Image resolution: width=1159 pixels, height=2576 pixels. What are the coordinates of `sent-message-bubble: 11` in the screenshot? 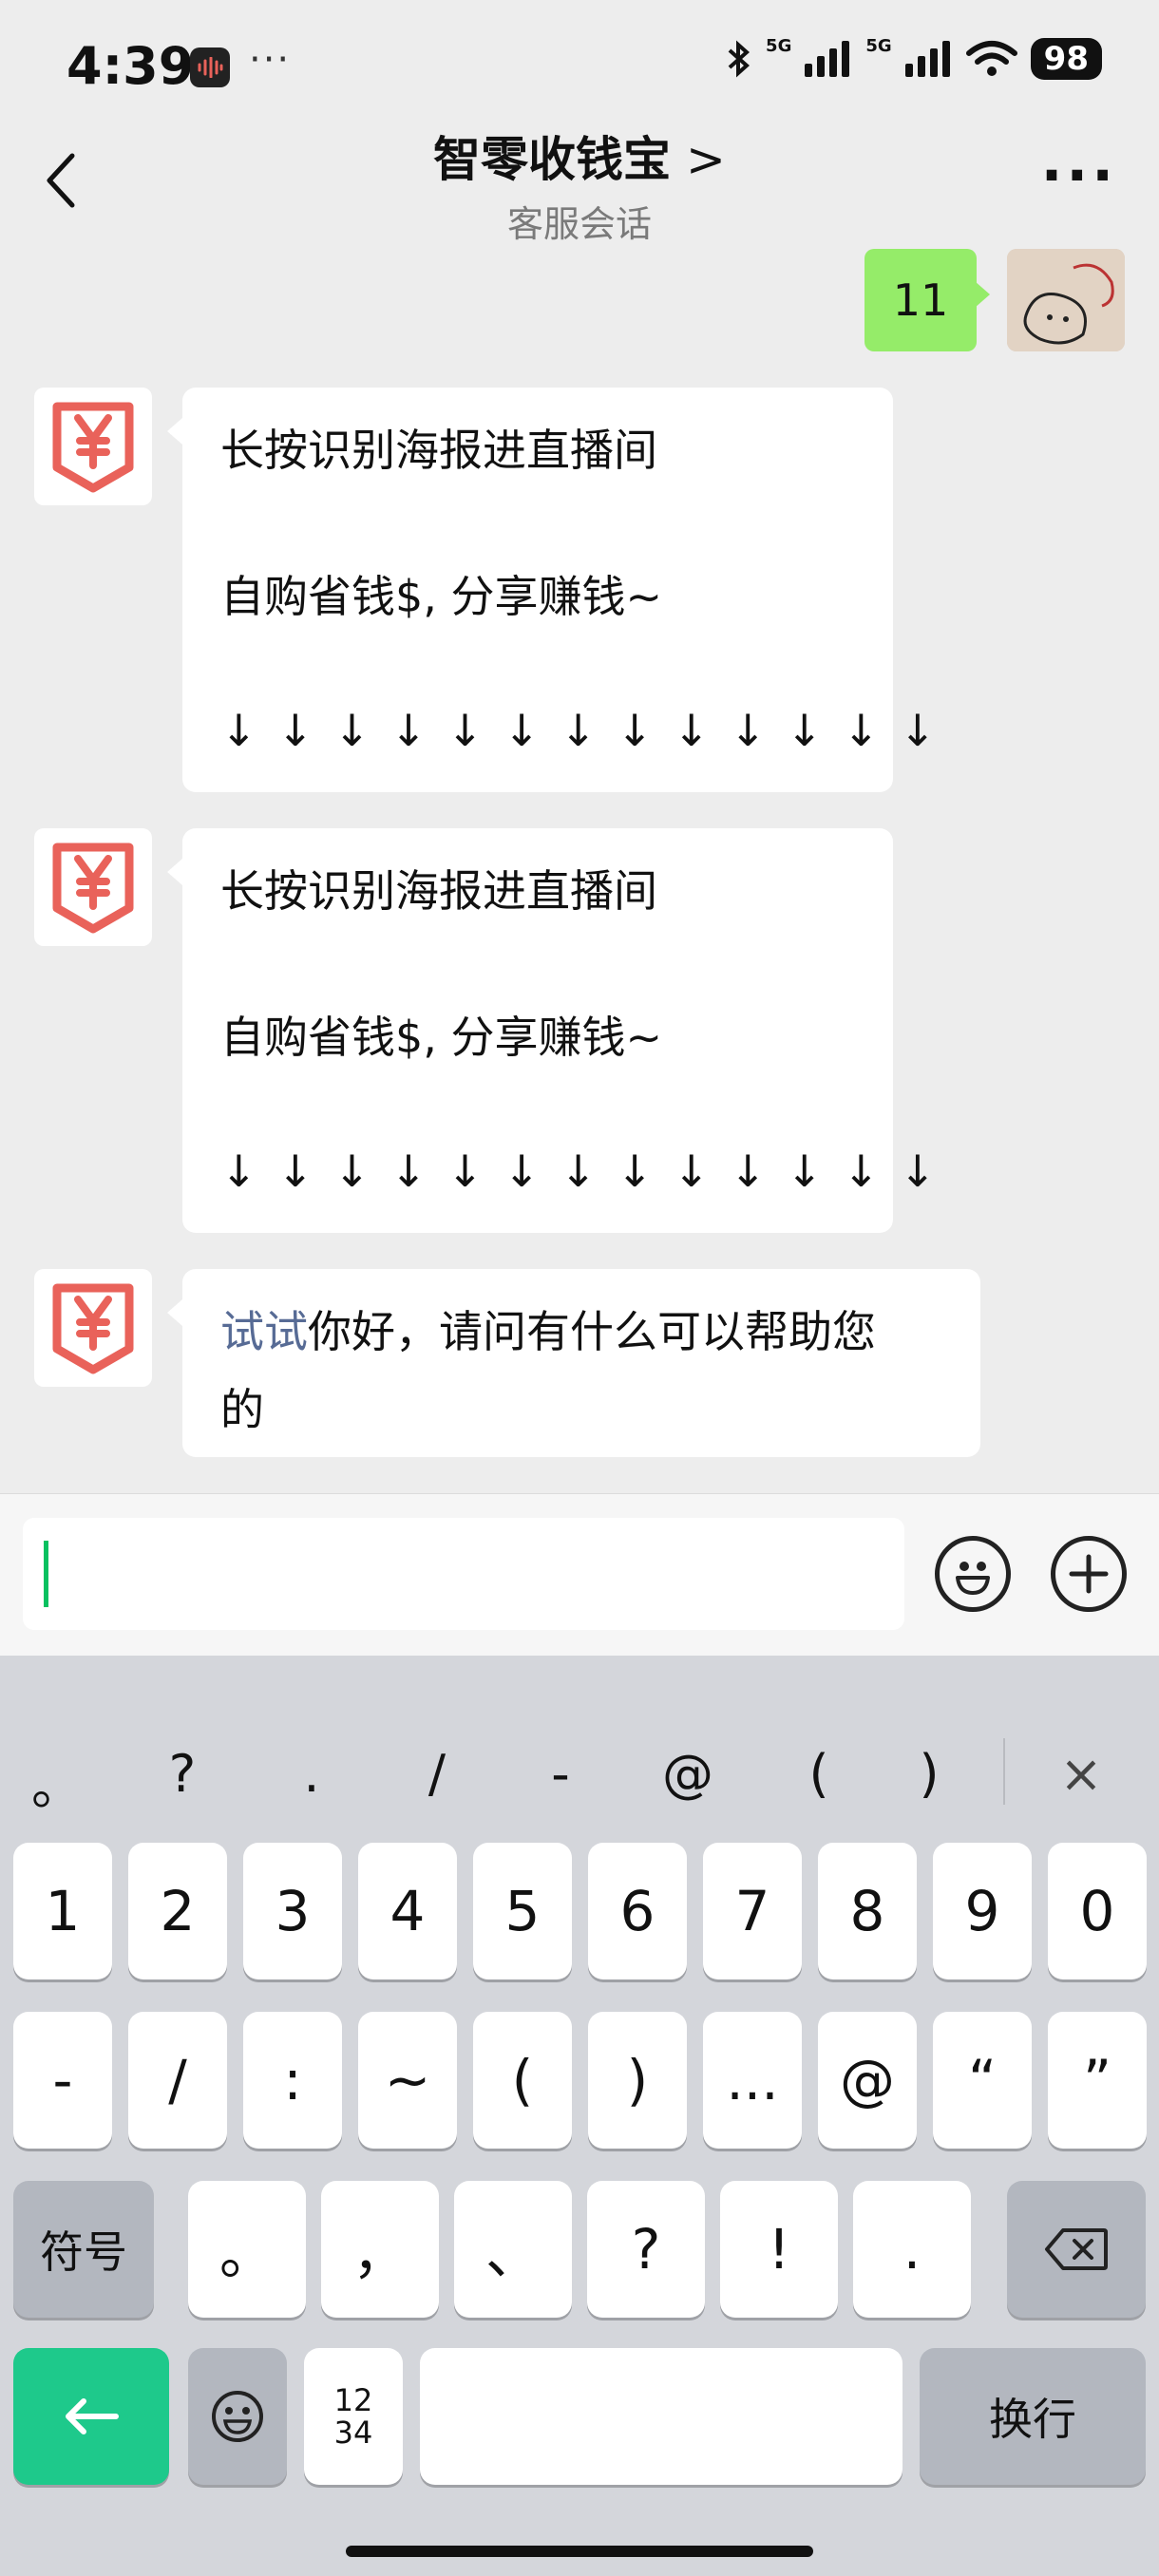 It's located at (920, 300).